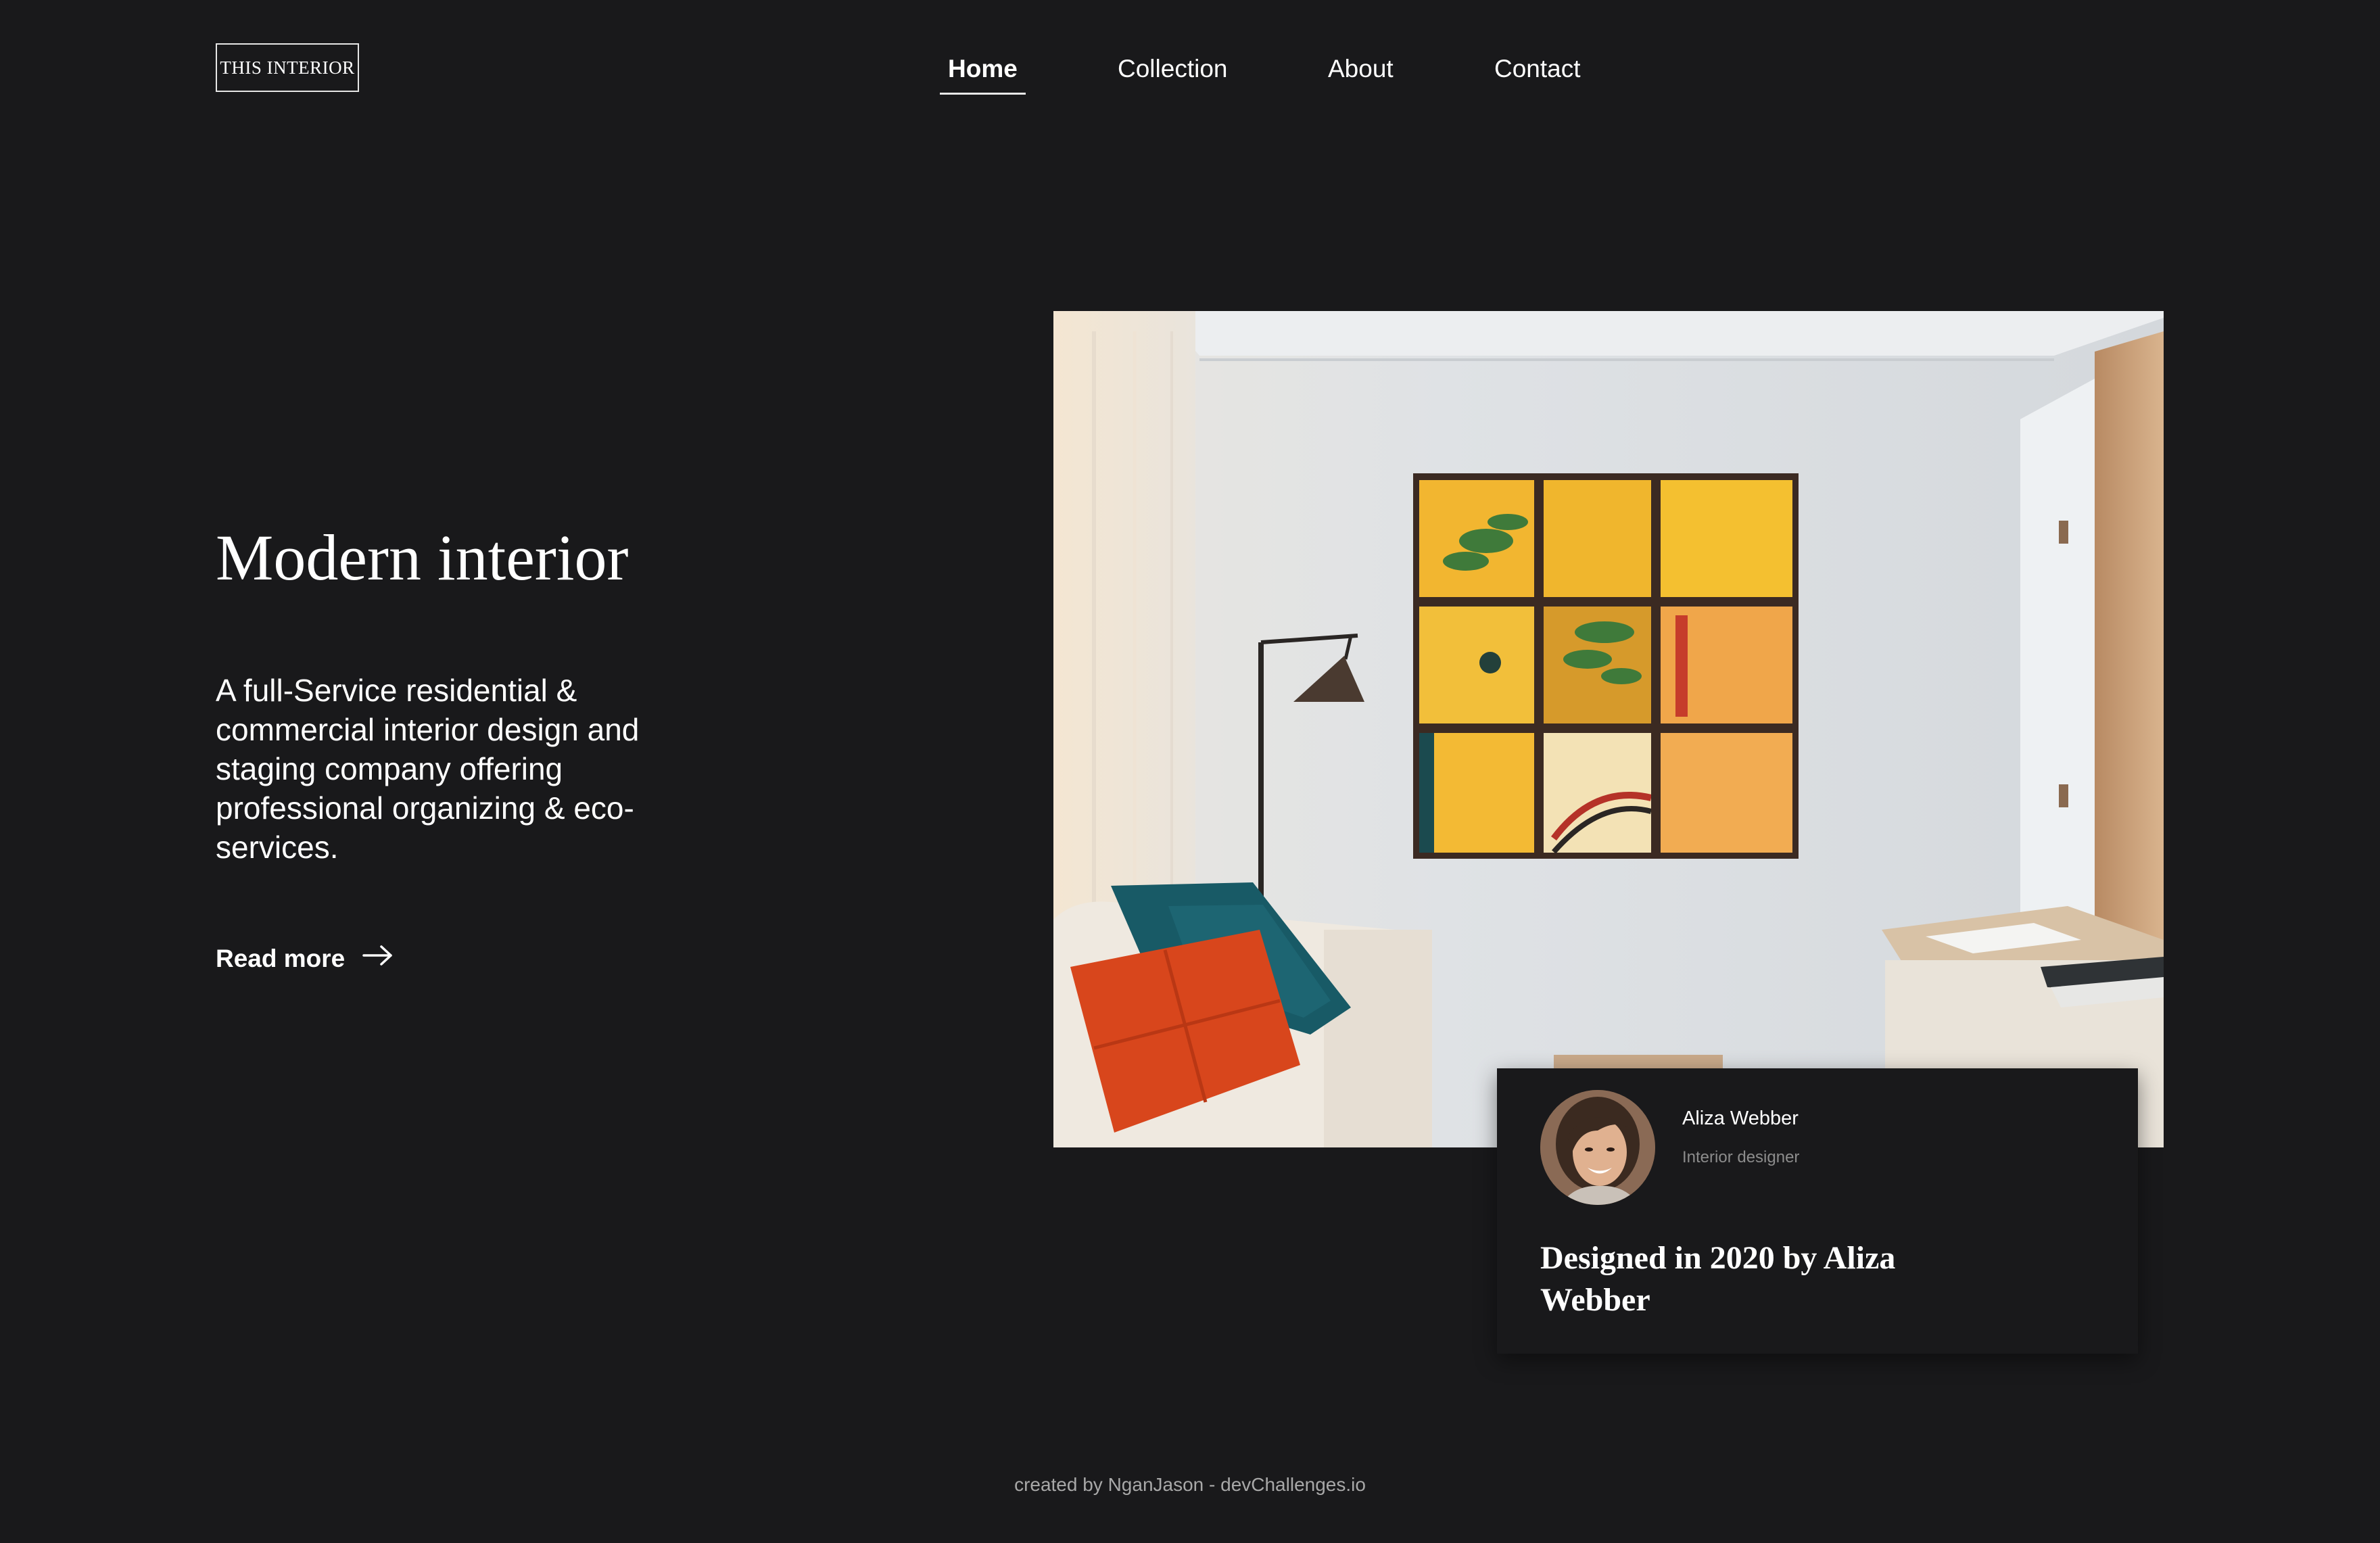 The height and width of the screenshot is (1543, 2380). What do you see at coordinates (378, 959) in the screenshot?
I see `arrow-right-icon` at bounding box center [378, 959].